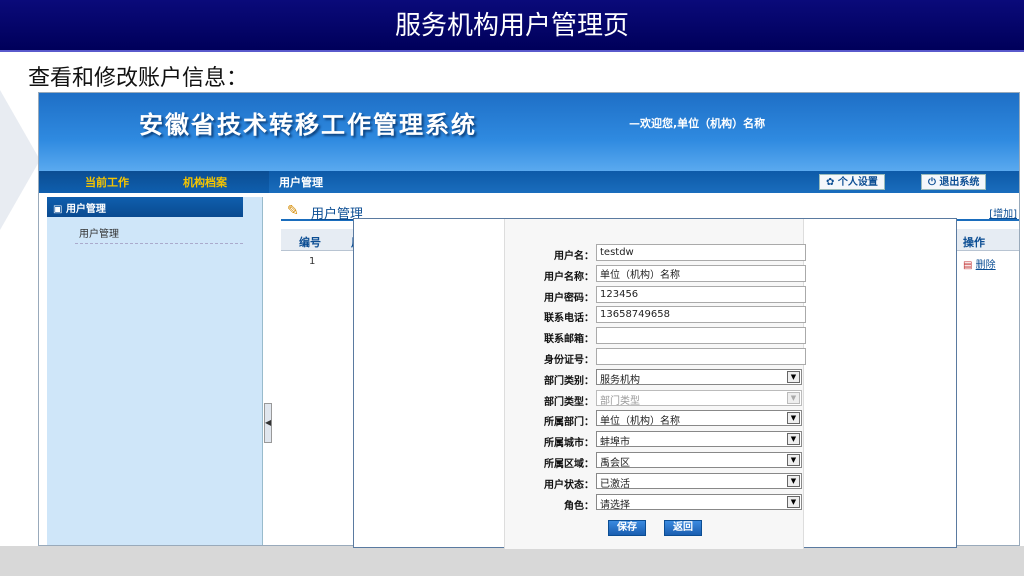  I want to click on navbar: 当前工作 机构档案 用户管理 ✿ 个人设置 ⏻ 退出系统, so click(529, 182).